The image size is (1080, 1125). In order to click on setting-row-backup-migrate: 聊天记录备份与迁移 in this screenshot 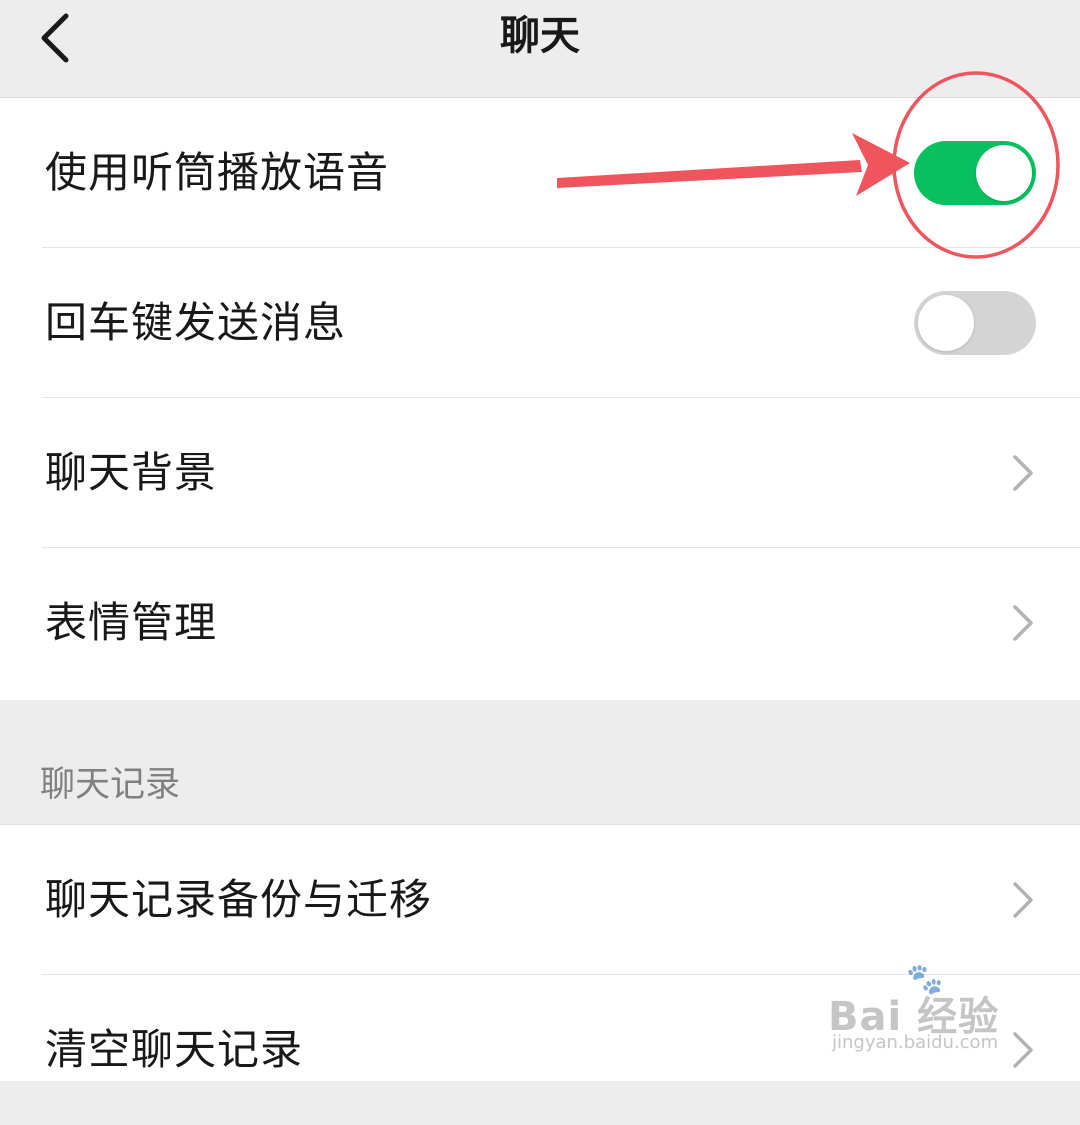, I will do `click(540, 900)`.